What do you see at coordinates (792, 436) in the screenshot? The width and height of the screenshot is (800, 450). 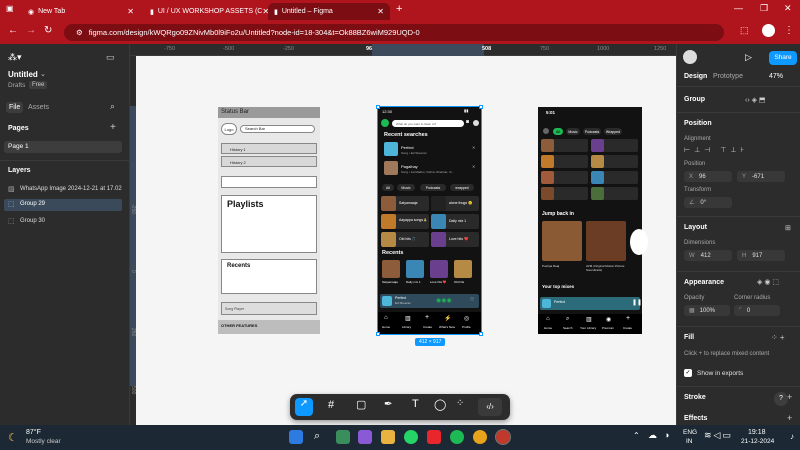 I see `notification-bell-icon: ♪` at bounding box center [792, 436].